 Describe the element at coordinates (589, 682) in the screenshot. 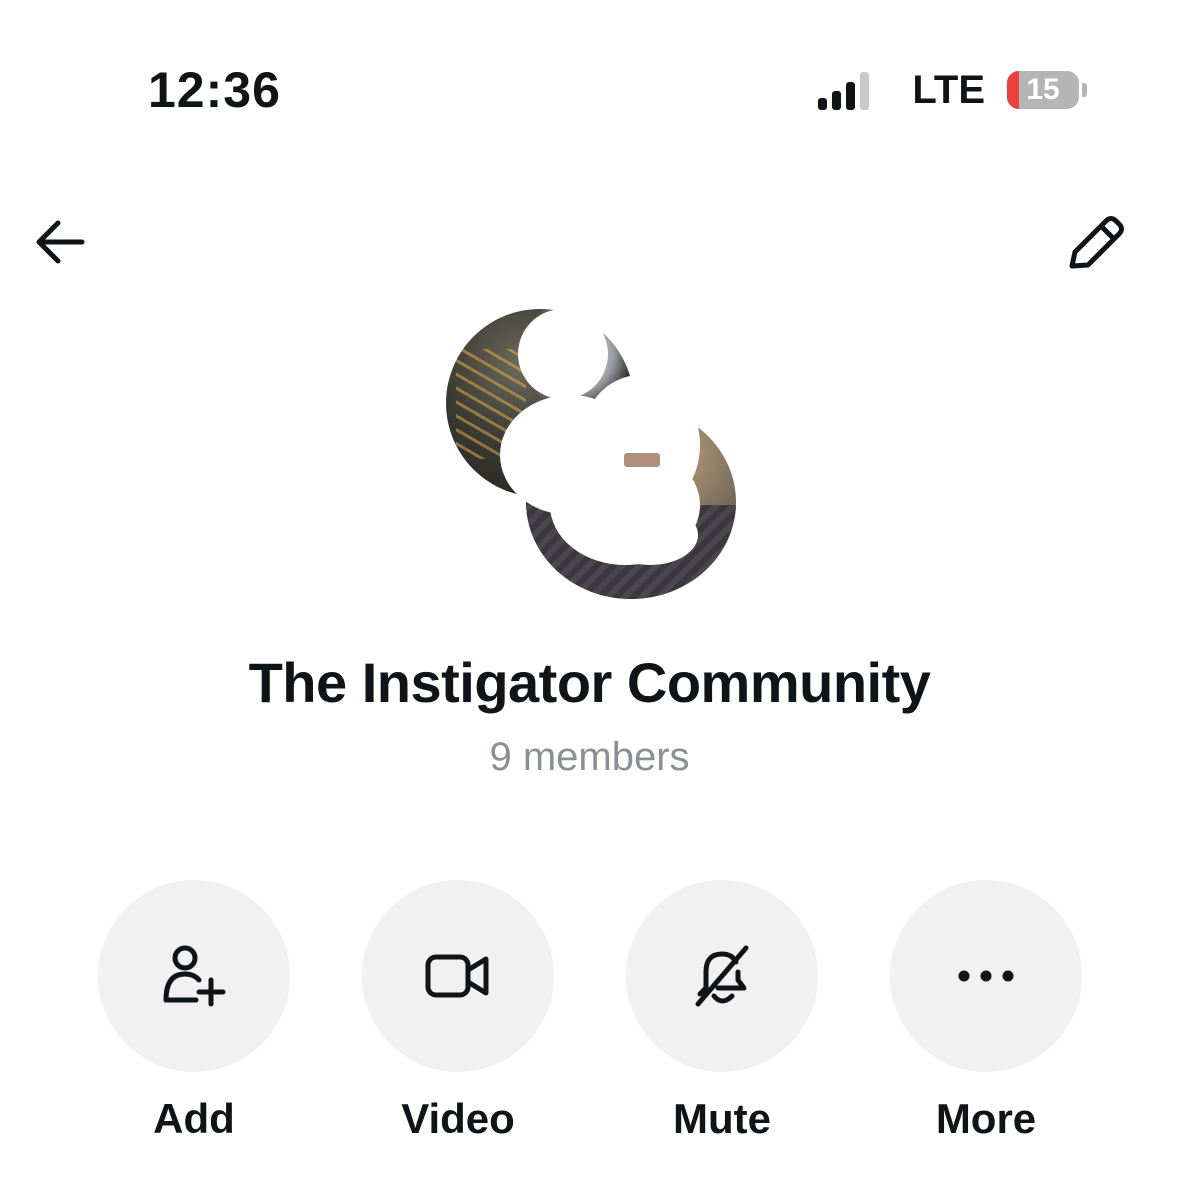

I see `group-title: The Instigator Community` at that location.